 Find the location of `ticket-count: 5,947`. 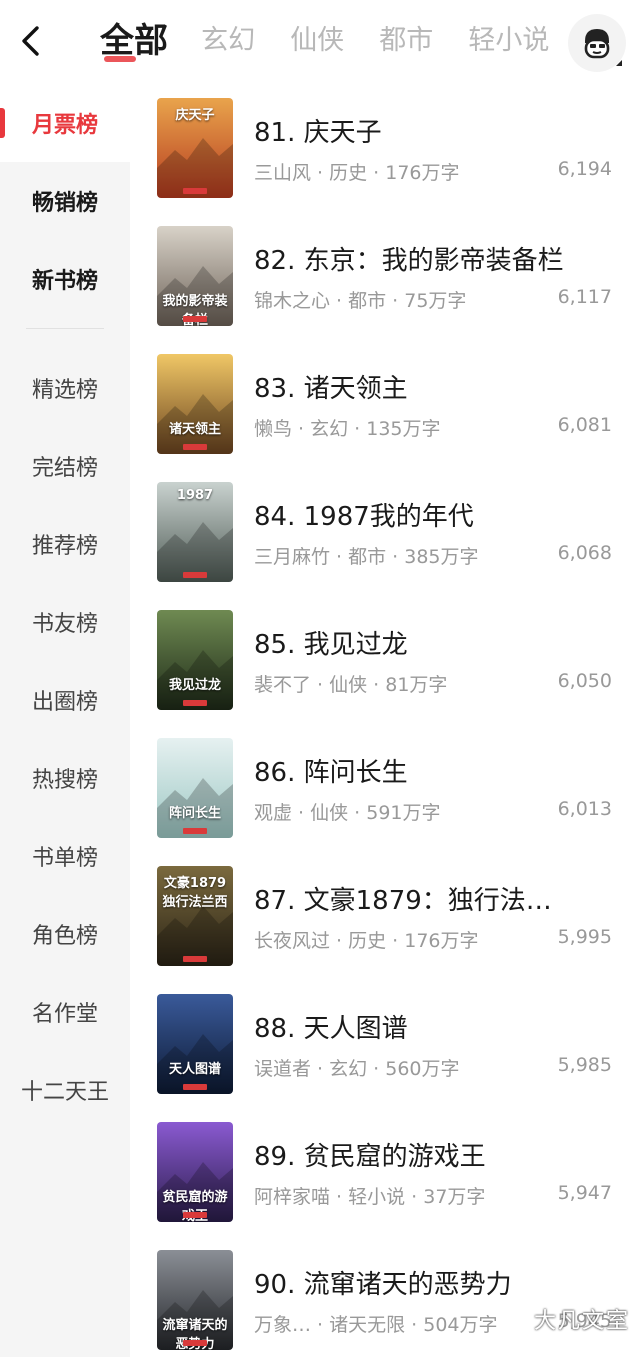

ticket-count: 5,947 is located at coordinates (584, 1193).